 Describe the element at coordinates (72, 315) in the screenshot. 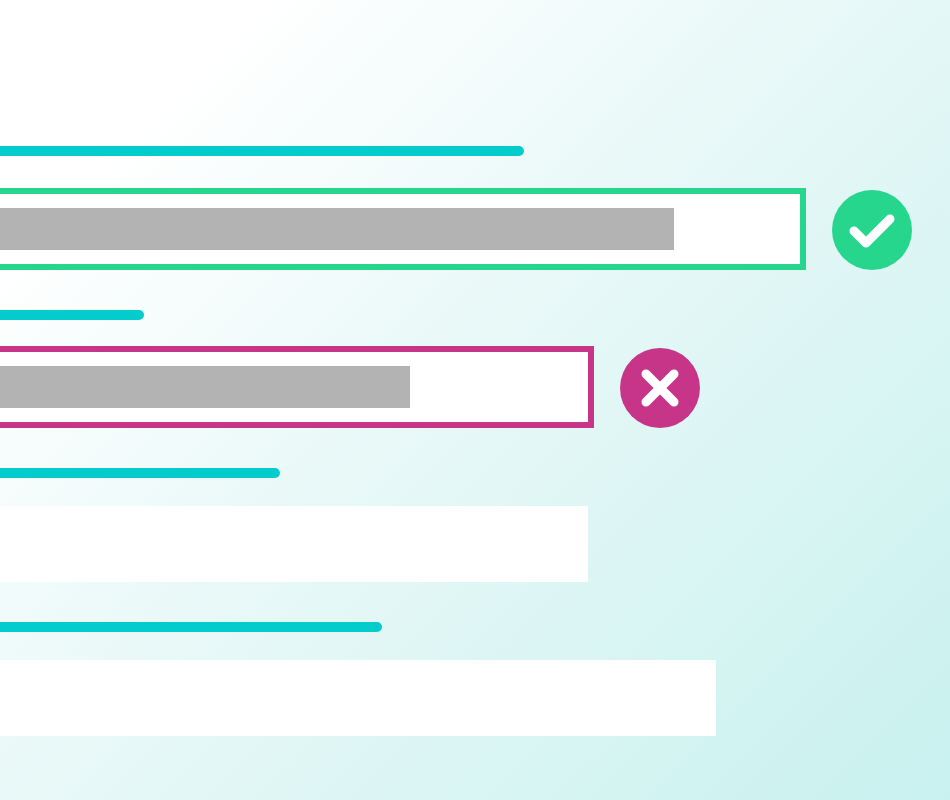

I see `label-placeholder` at that location.